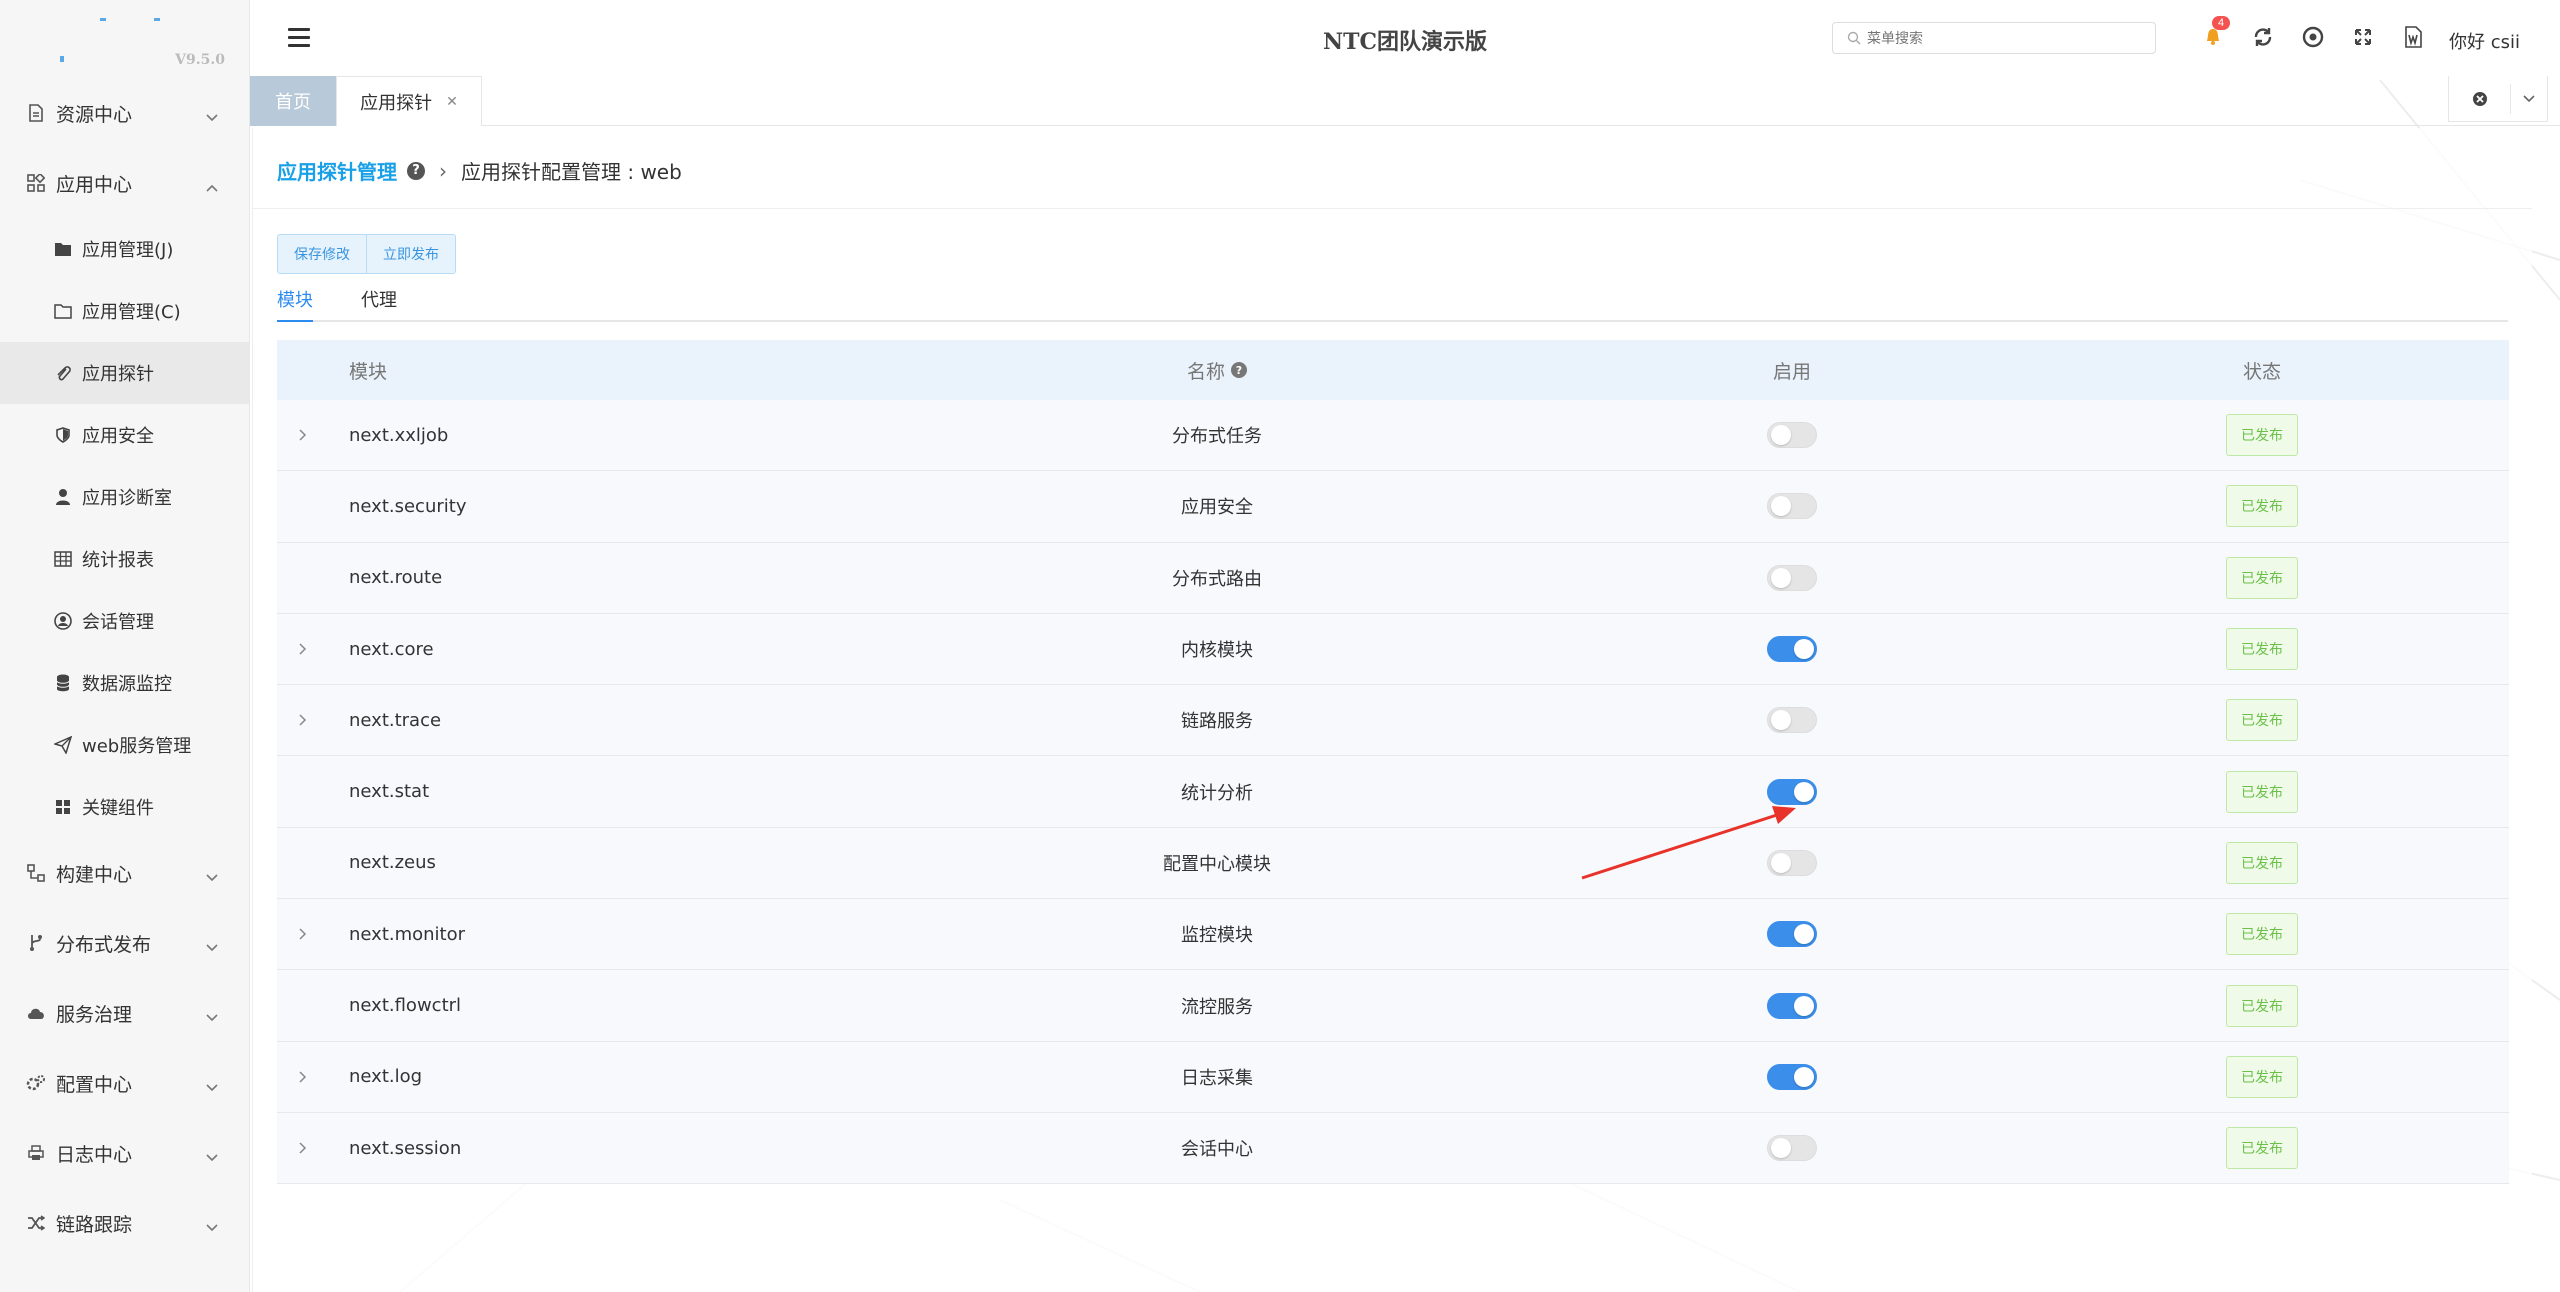  I want to click on sidebar-item-label: 应用诊断室, so click(127, 498).